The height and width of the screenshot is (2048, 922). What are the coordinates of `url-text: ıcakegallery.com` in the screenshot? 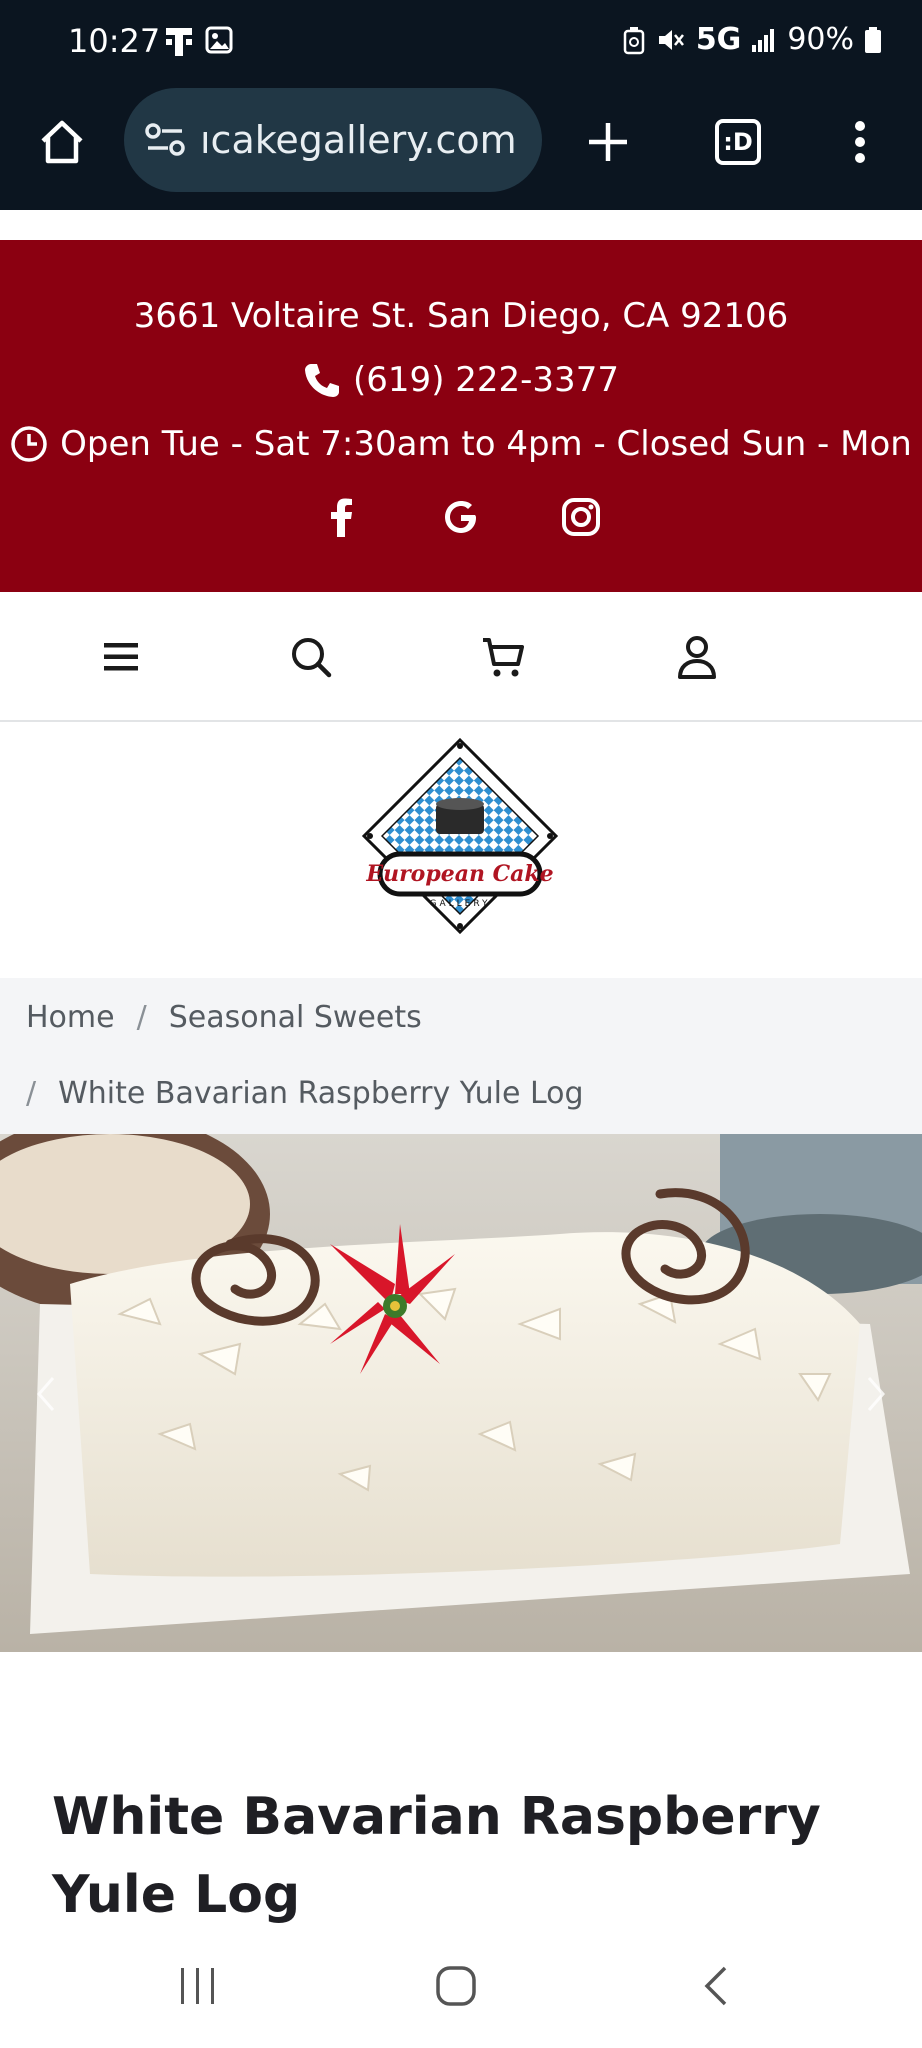 It's located at (358, 140).